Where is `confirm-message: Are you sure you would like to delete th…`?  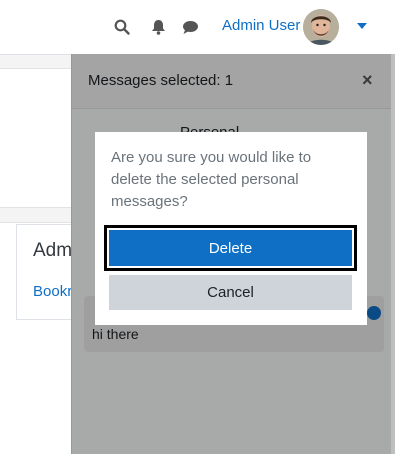 confirm-message: Are you sure you would like to delete th… is located at coordinates (211, 179).